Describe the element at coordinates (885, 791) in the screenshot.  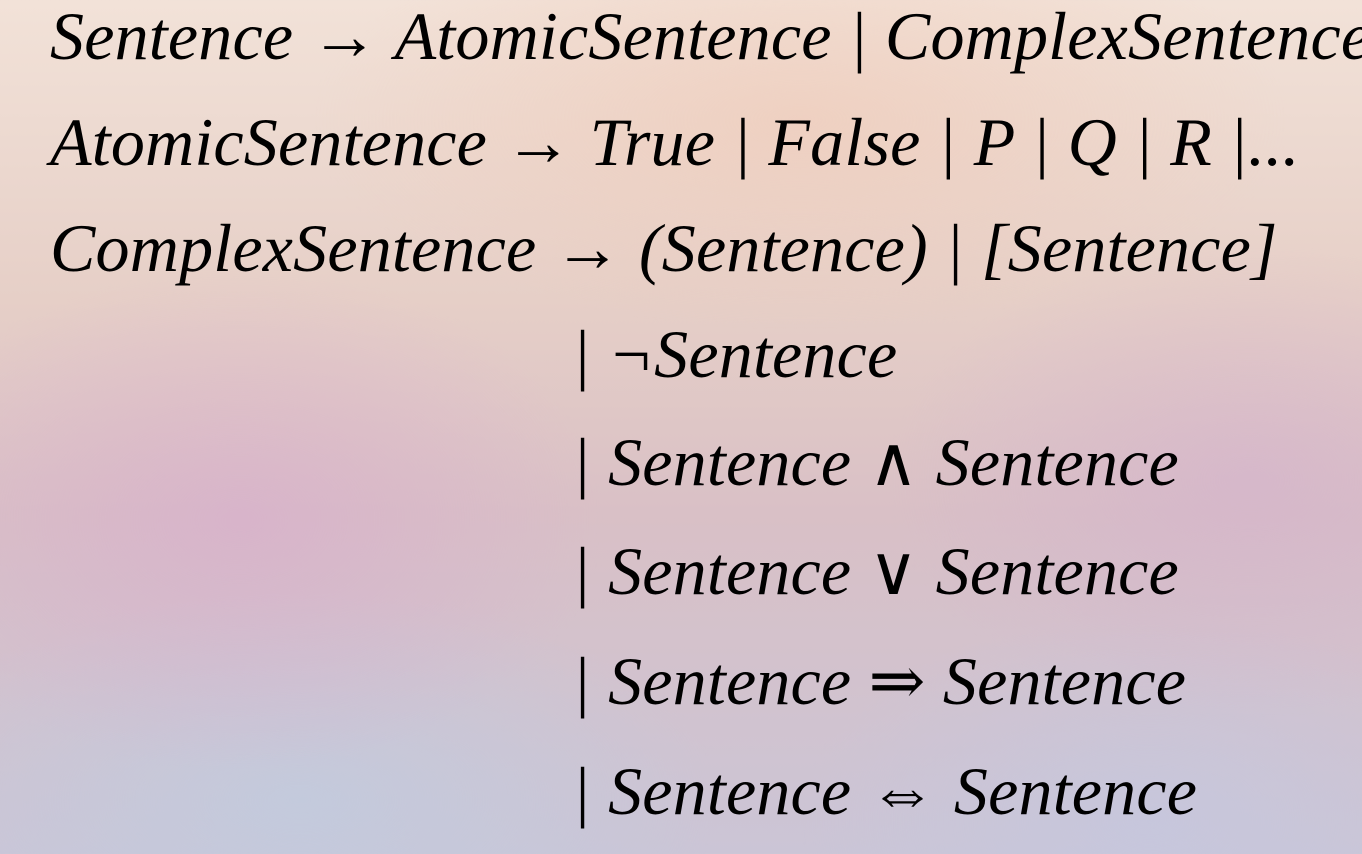
I see `rule-biconditional: | Sentence ⇔ Sentence` at that location.